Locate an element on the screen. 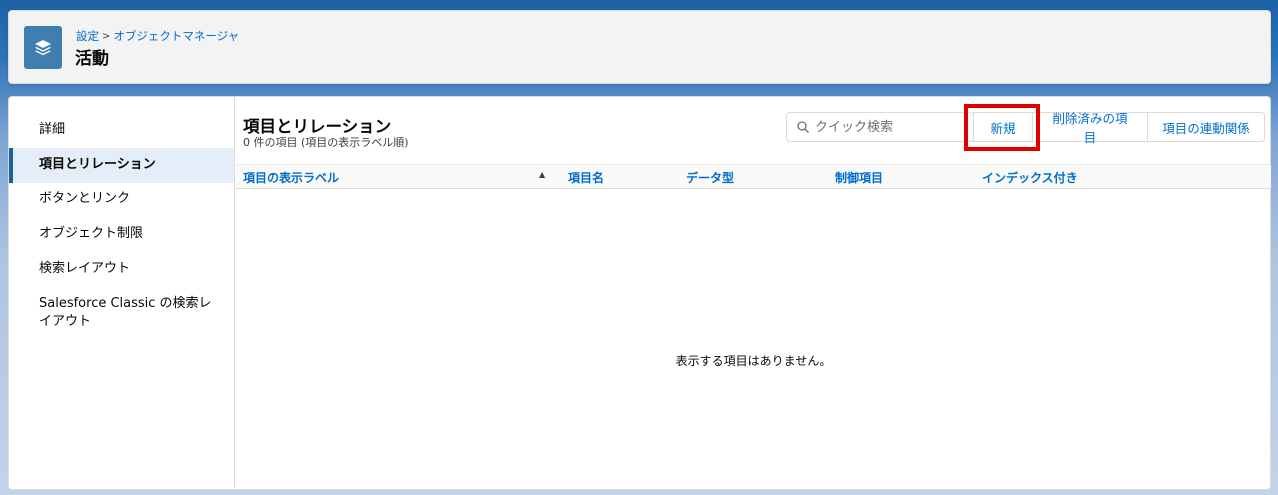  table-header: 項目の表示ラベル ▲ 項目名 データ型 制御項目 インデックス付き is located at coordinates (753, 176).